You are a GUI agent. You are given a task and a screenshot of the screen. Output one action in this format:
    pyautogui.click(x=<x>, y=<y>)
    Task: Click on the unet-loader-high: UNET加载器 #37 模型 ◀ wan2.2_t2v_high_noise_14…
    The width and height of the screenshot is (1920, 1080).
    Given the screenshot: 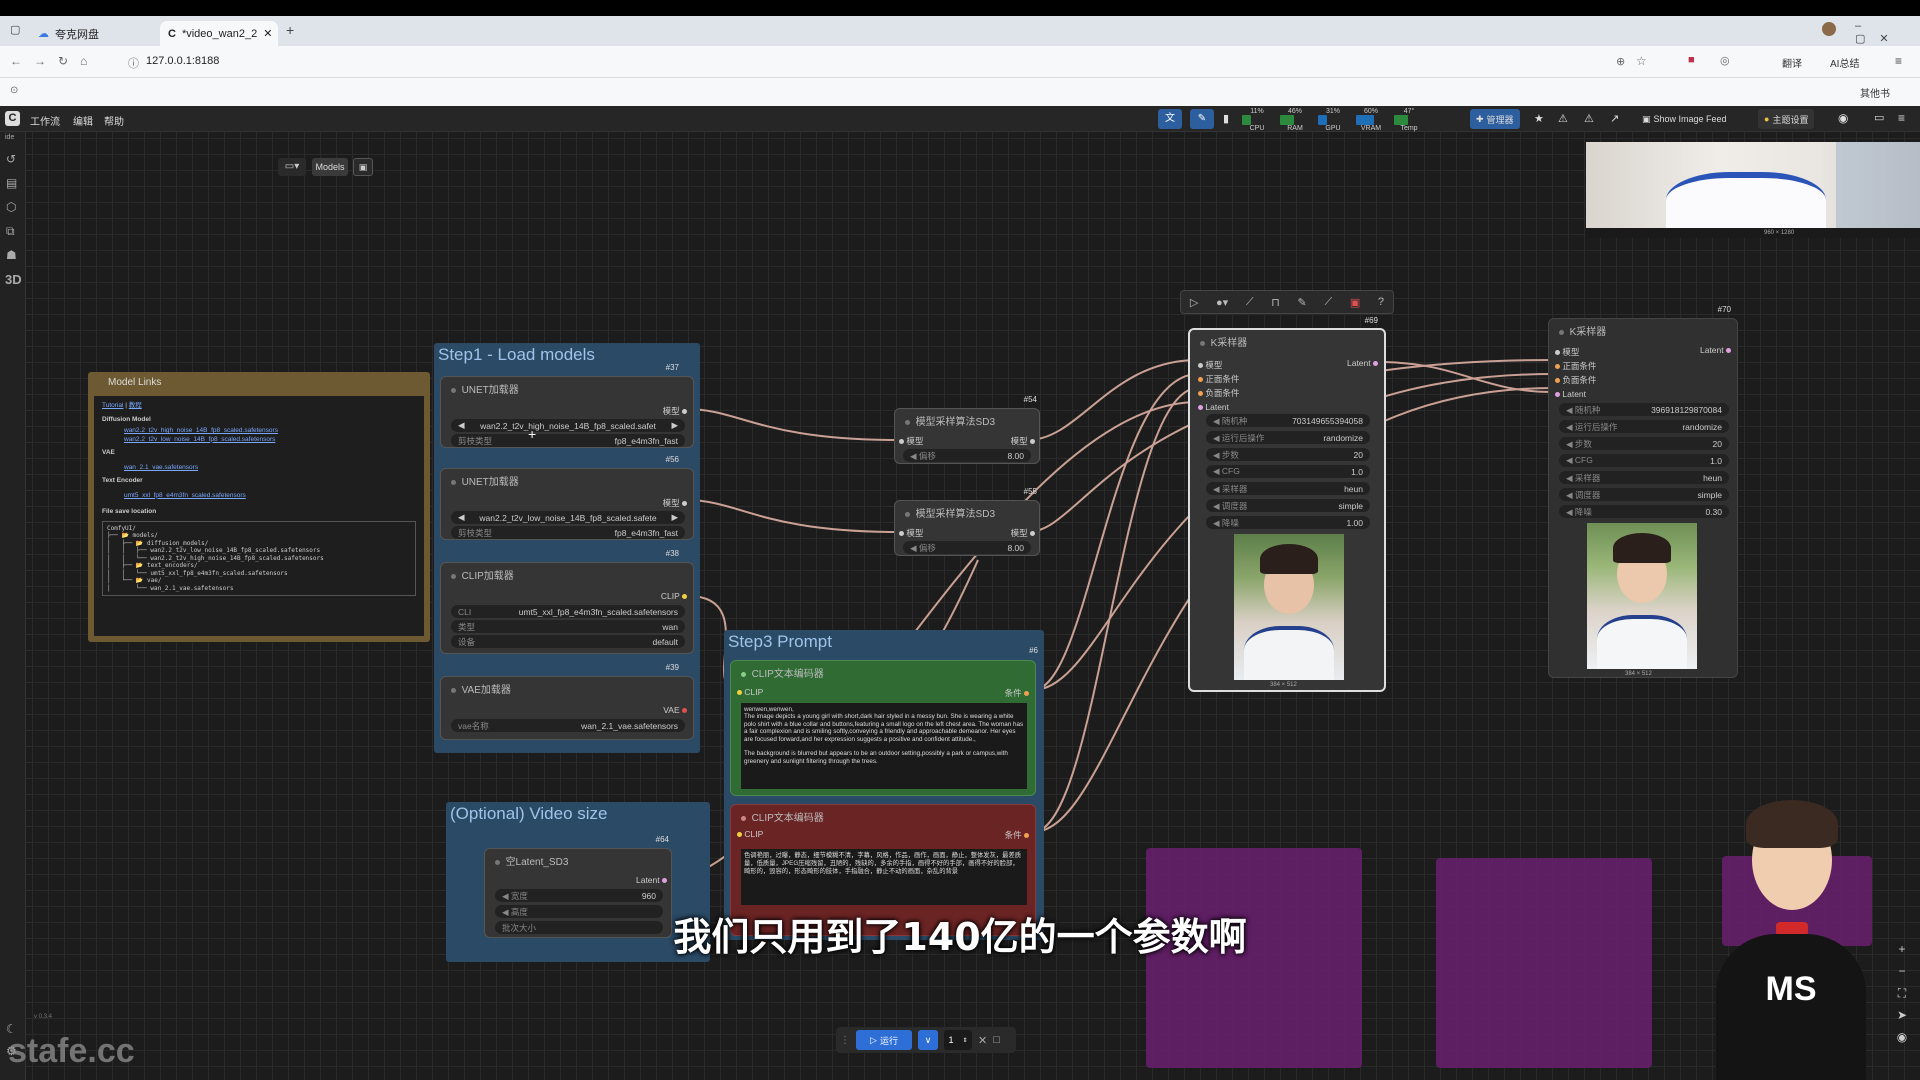 What is the action you would take?
    pyautogui.click(x=567, y=405)
    